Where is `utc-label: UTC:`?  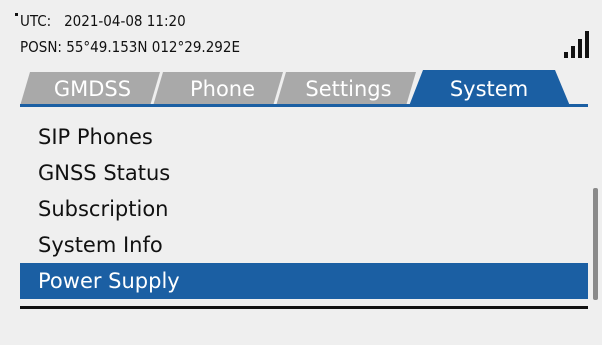
utc-label: UTC: is located at coordinates (36, 21).